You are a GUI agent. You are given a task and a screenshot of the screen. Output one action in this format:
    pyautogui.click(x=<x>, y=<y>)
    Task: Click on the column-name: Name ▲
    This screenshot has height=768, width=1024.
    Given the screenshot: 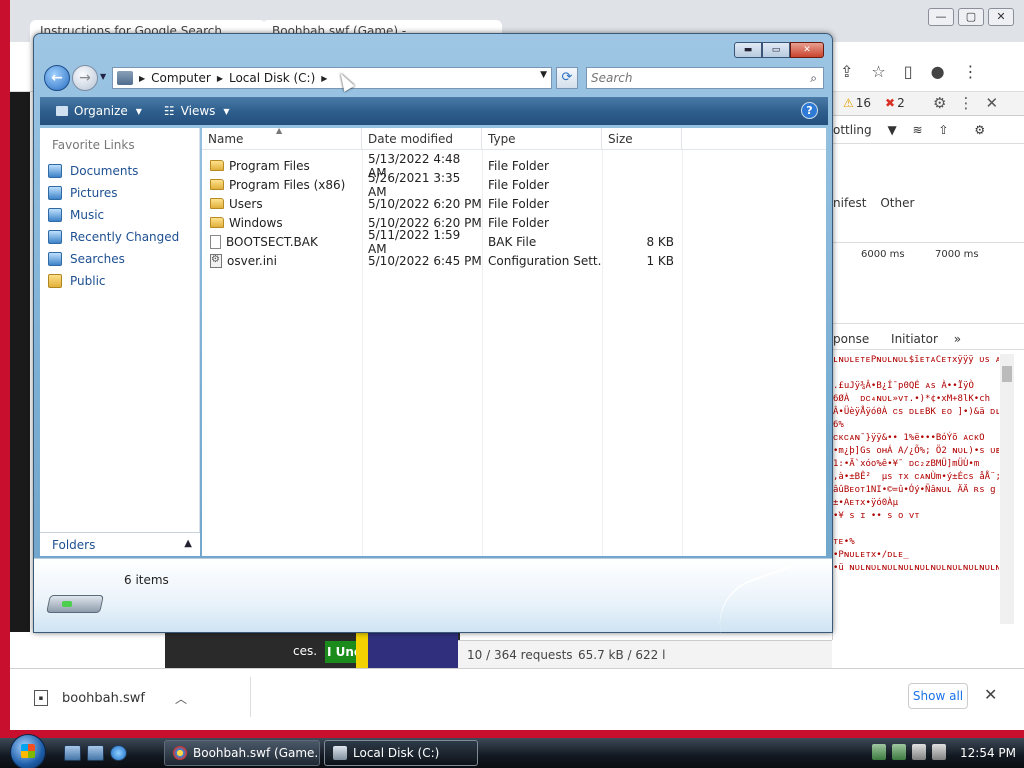 What is the action you would take?
    pyautogui.click(x=282, y=138)
    